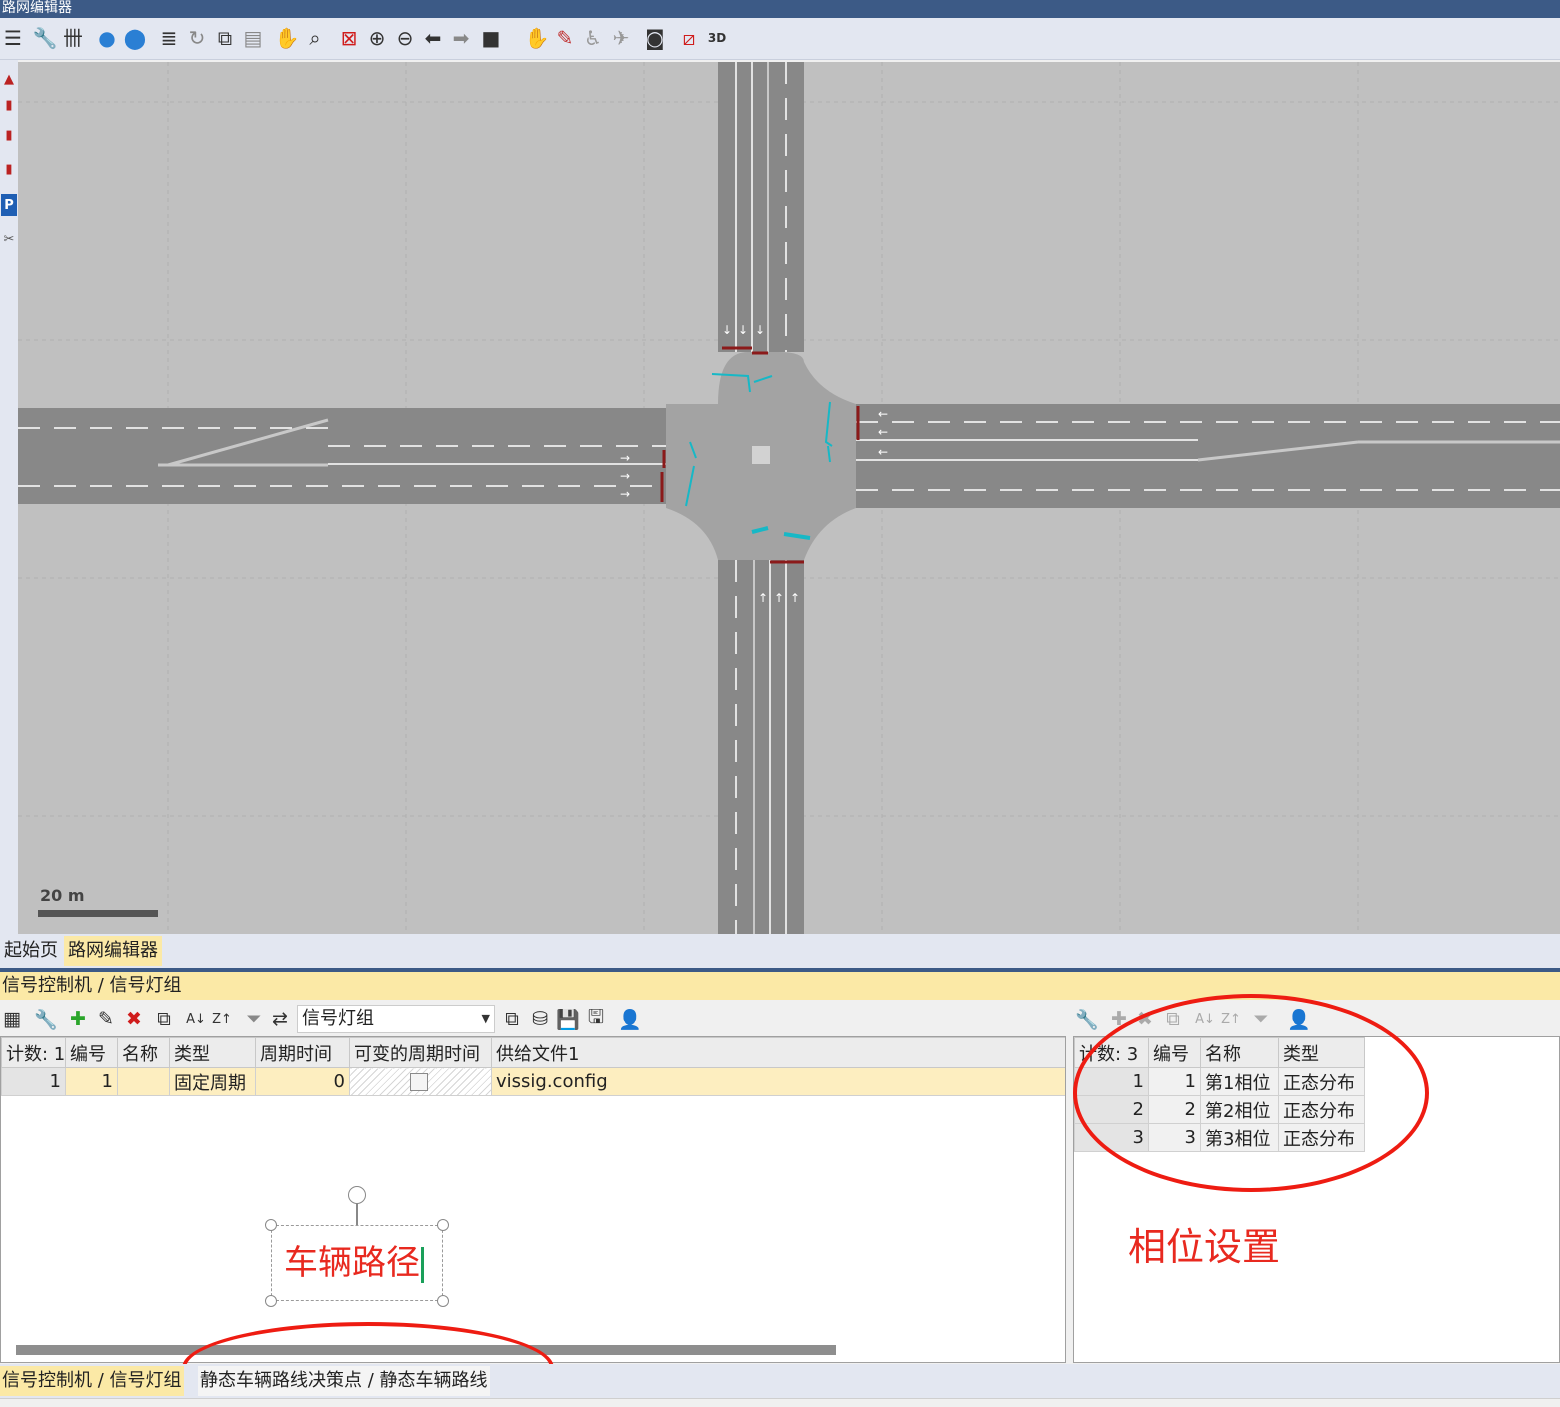 This screenshot has width=1560, height=1407. Describe the element at coordinates (222, 1019) in the screenshot. I see `sort-descending-icon: Z↑` at that location.